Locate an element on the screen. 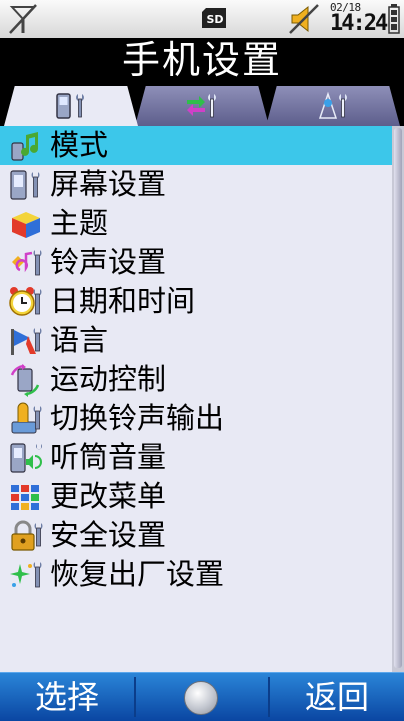  silent-mode-icon is located at coordinates (304, 19).